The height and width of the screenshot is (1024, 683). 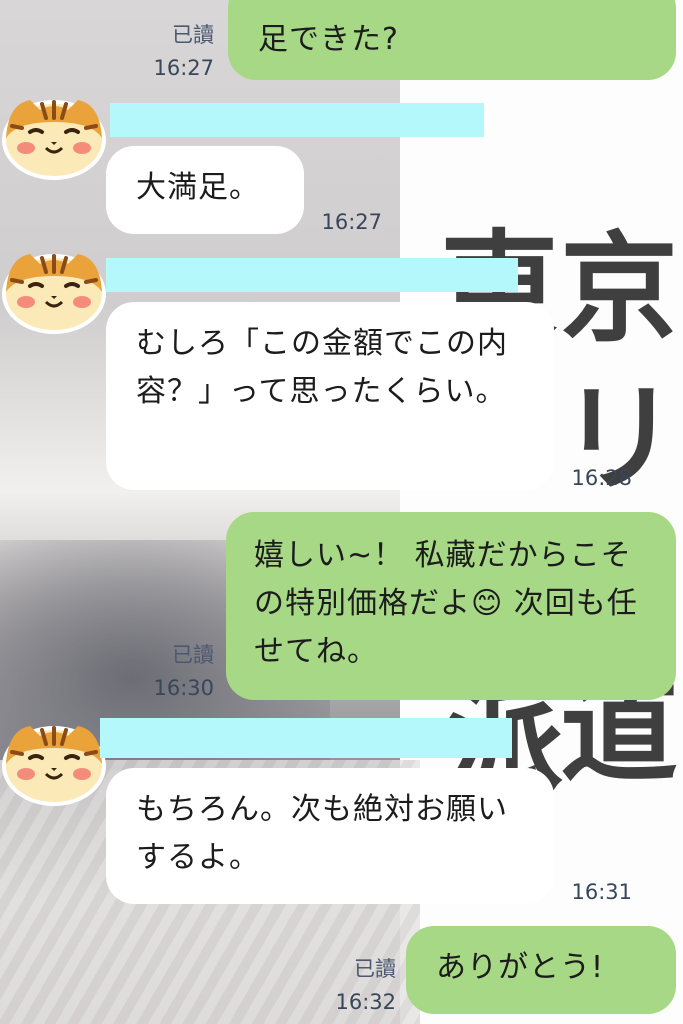 I want to click on message-timestamp: 16:30, so click(x=183, y=688).